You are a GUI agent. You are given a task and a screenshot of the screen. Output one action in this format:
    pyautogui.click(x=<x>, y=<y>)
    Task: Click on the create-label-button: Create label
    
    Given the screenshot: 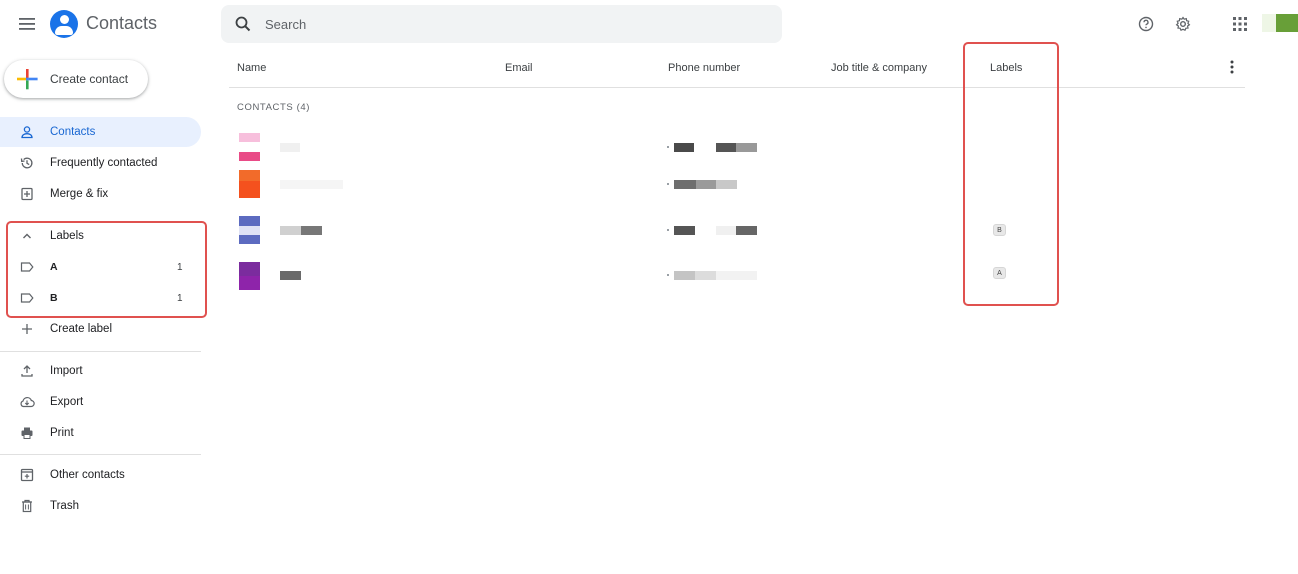 What is the action you would take?
    pyautogui.click(x=100, y=329)
    